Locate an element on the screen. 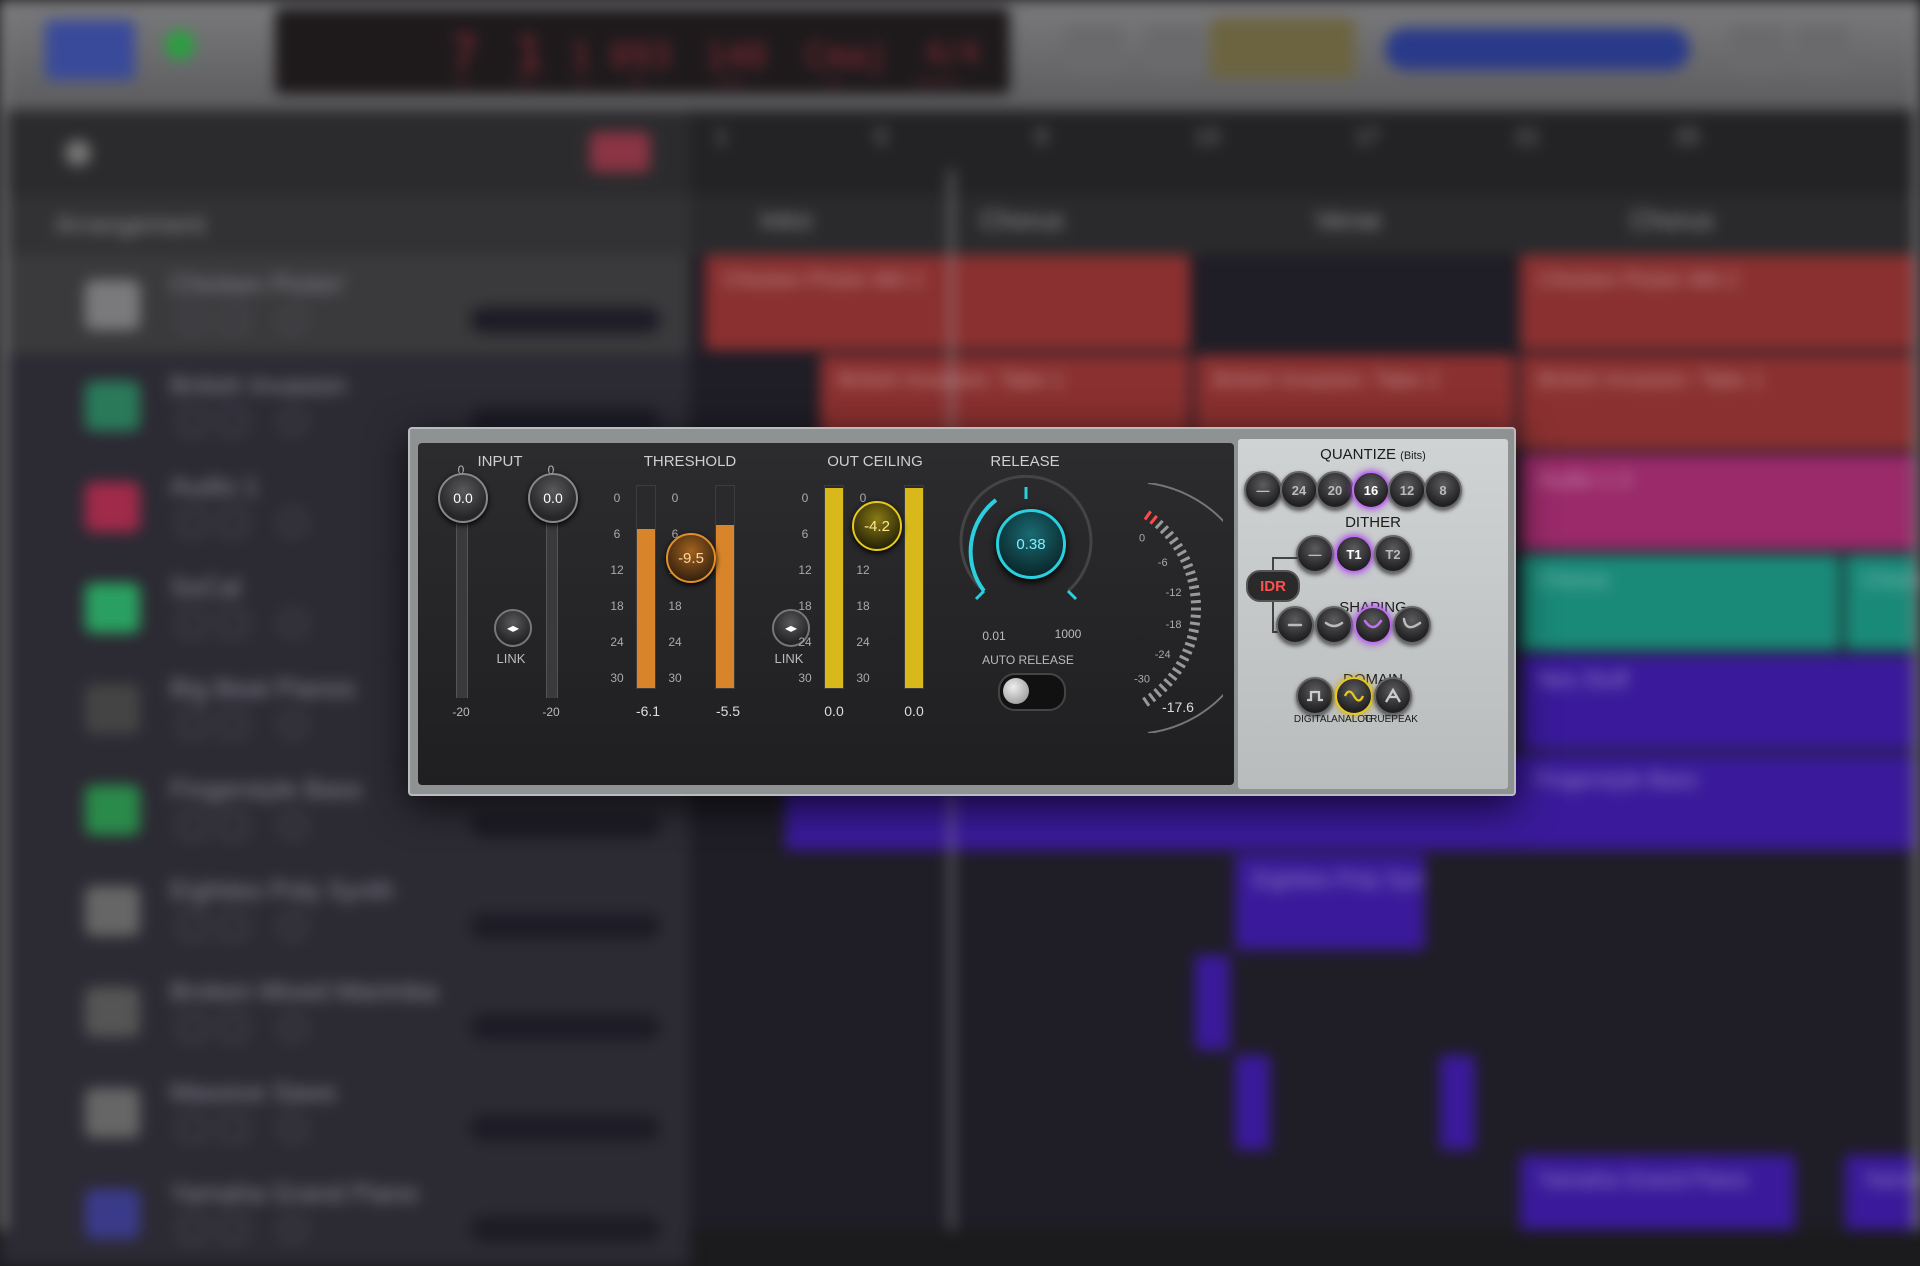  auto-release-toggle is located at coordinates (1032, 692).